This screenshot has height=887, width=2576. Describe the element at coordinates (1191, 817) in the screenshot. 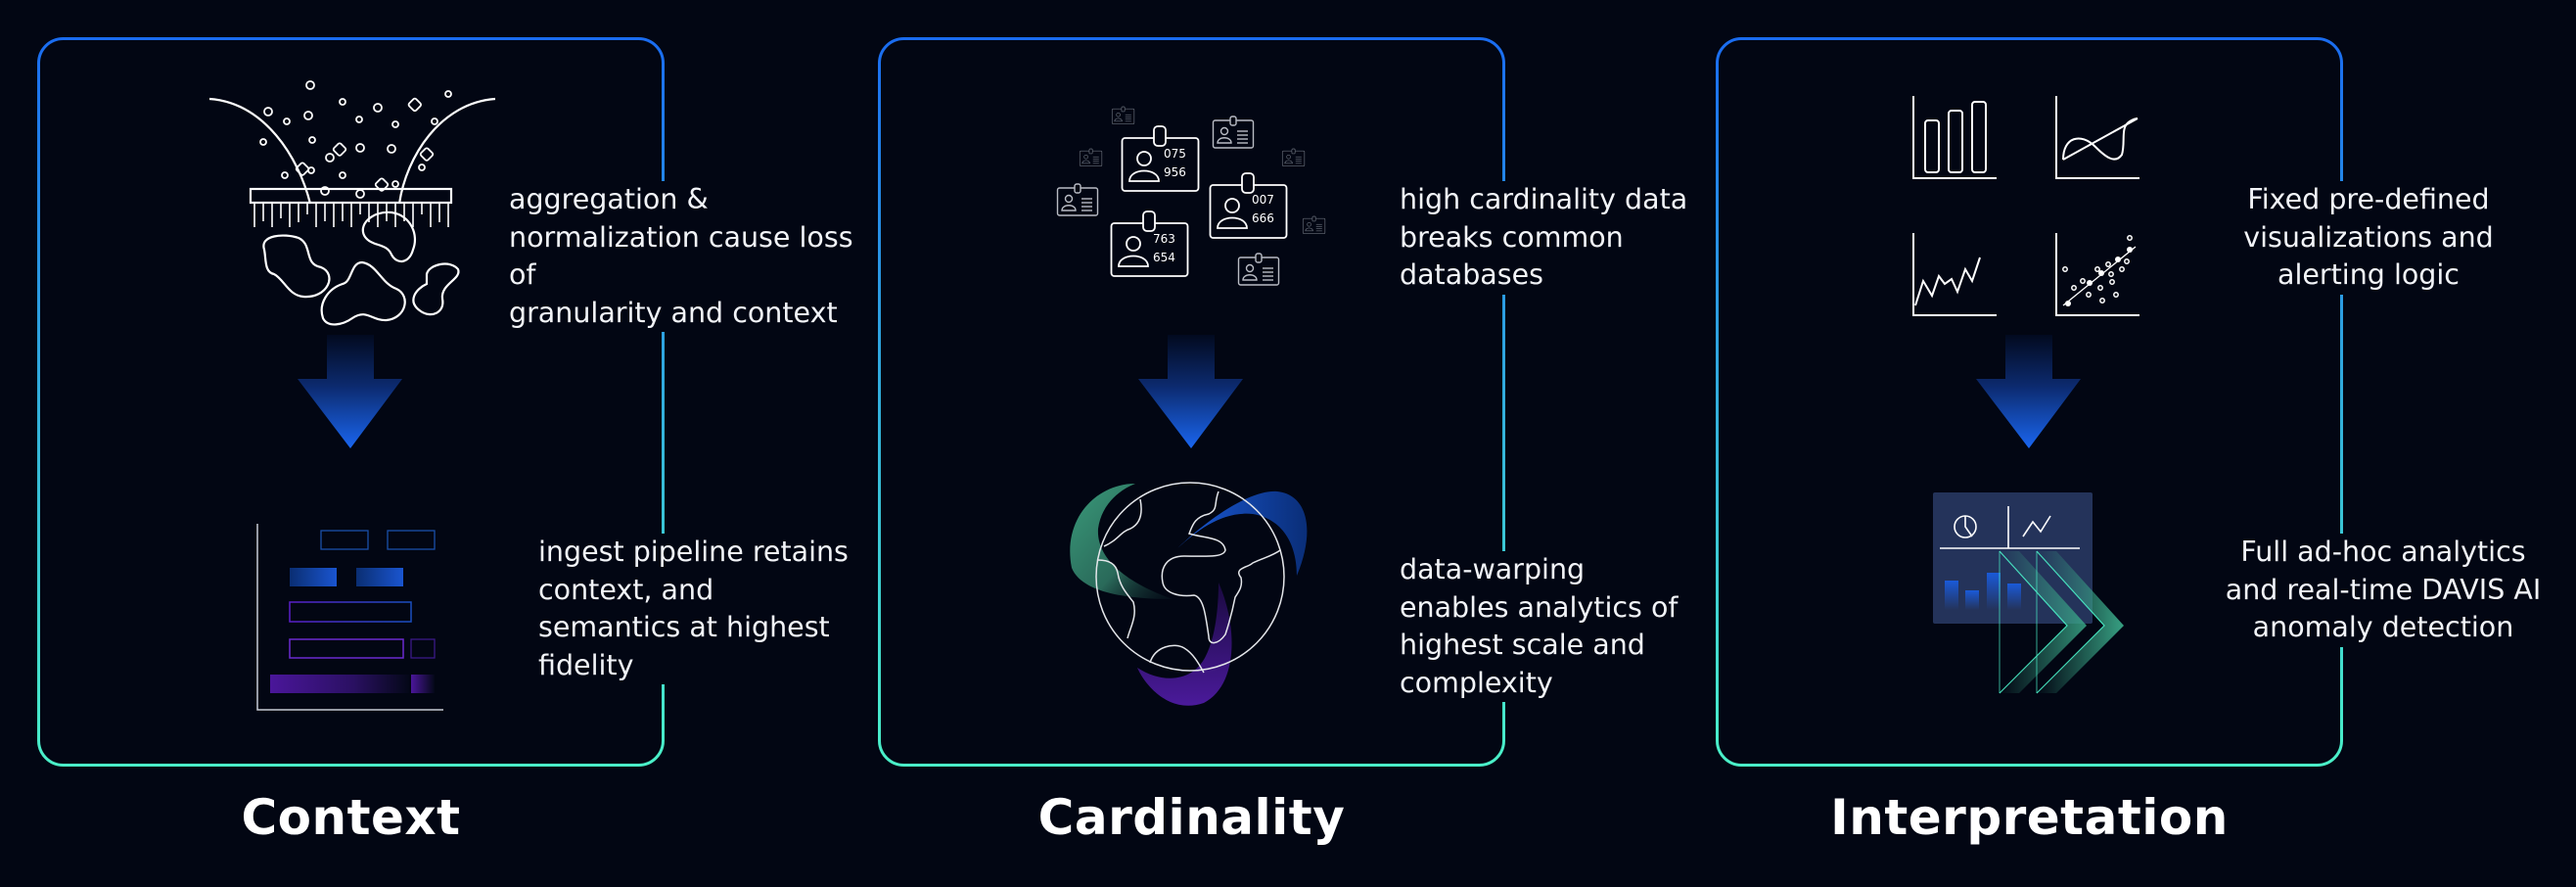

I see `card-title-cardinality: Cardinality` at that location.